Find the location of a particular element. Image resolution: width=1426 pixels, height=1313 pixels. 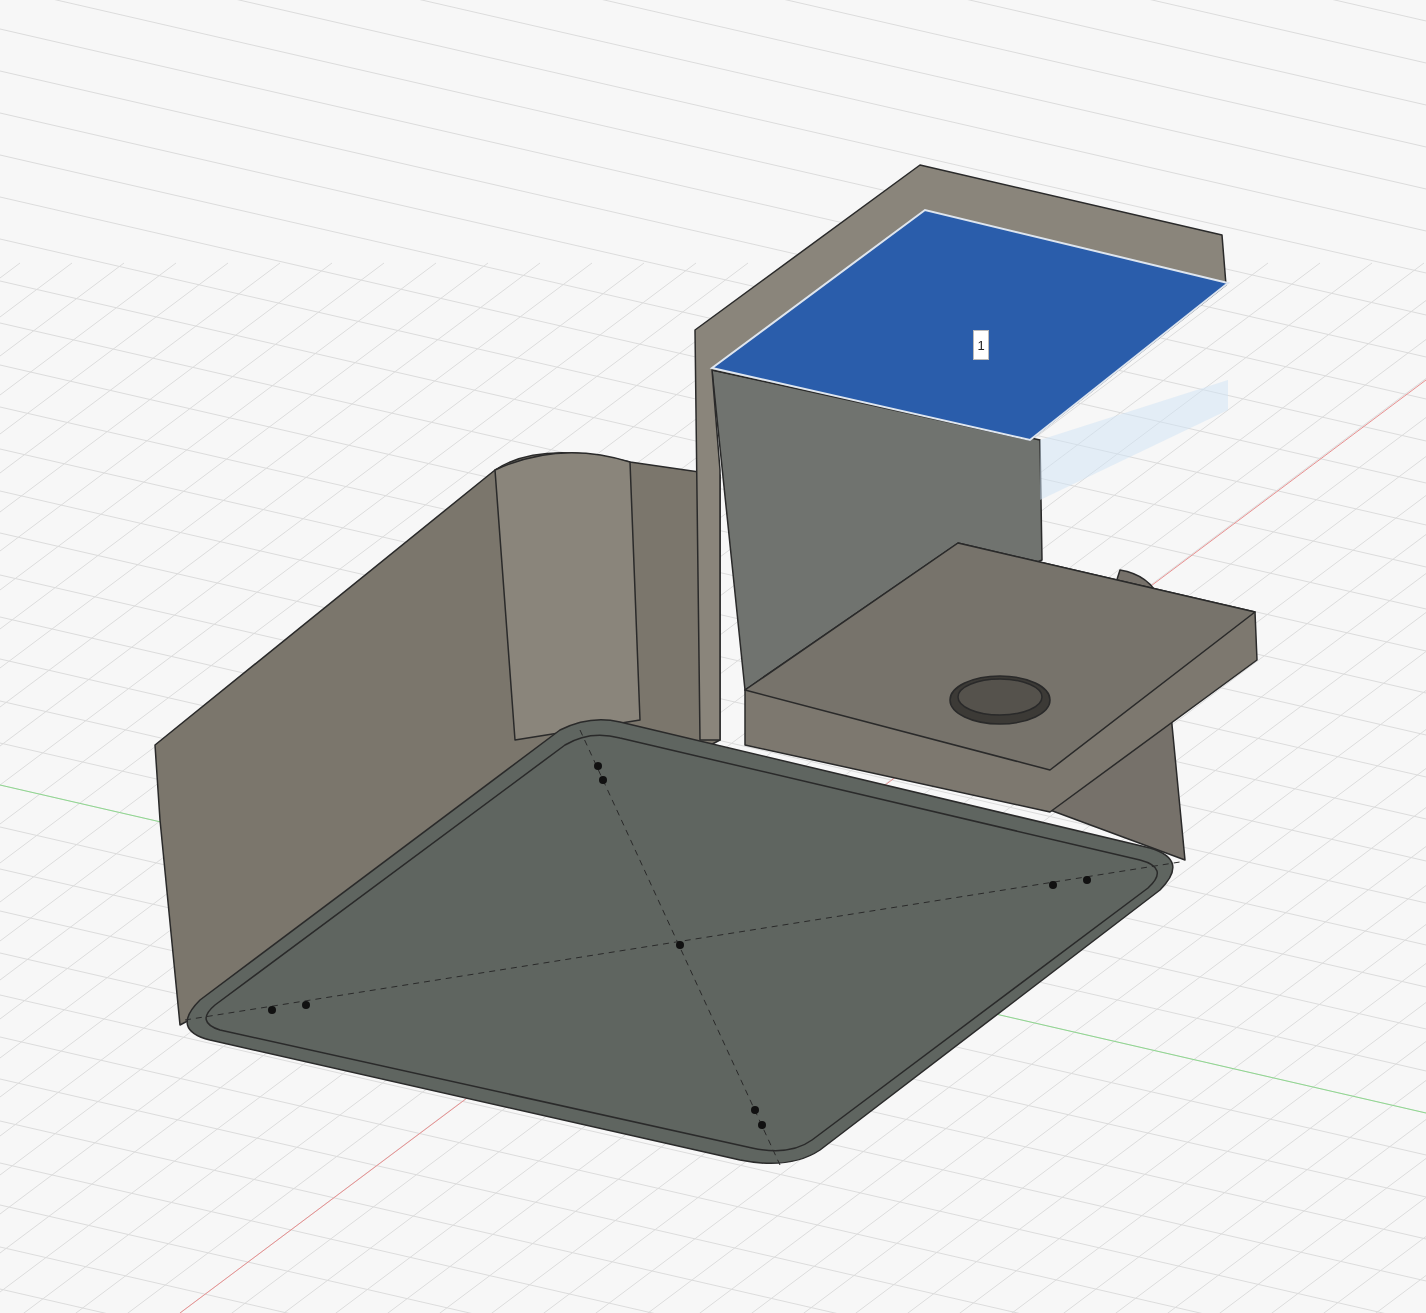

selected-face is located at coordinates (970, 325).